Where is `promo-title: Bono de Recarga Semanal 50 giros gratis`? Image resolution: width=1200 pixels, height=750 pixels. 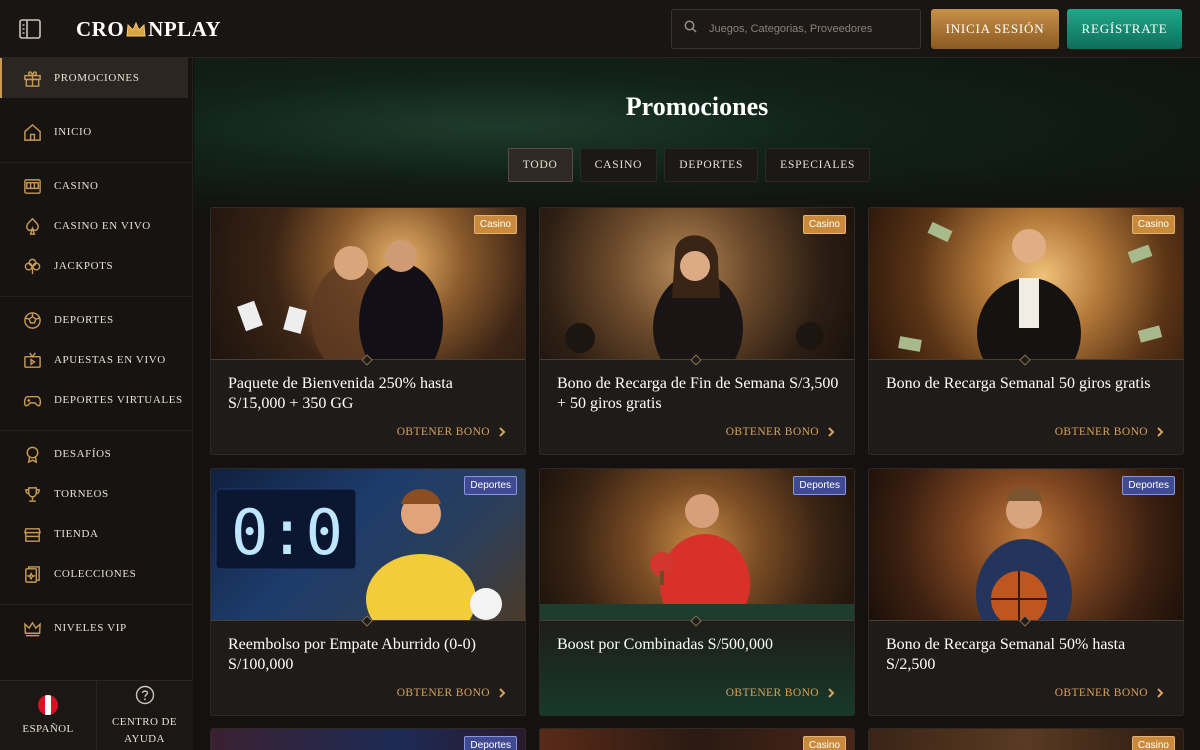
promo-title: Bono de Recarga Semanal 50 giros gratis is located at coordinates (1018, 383).